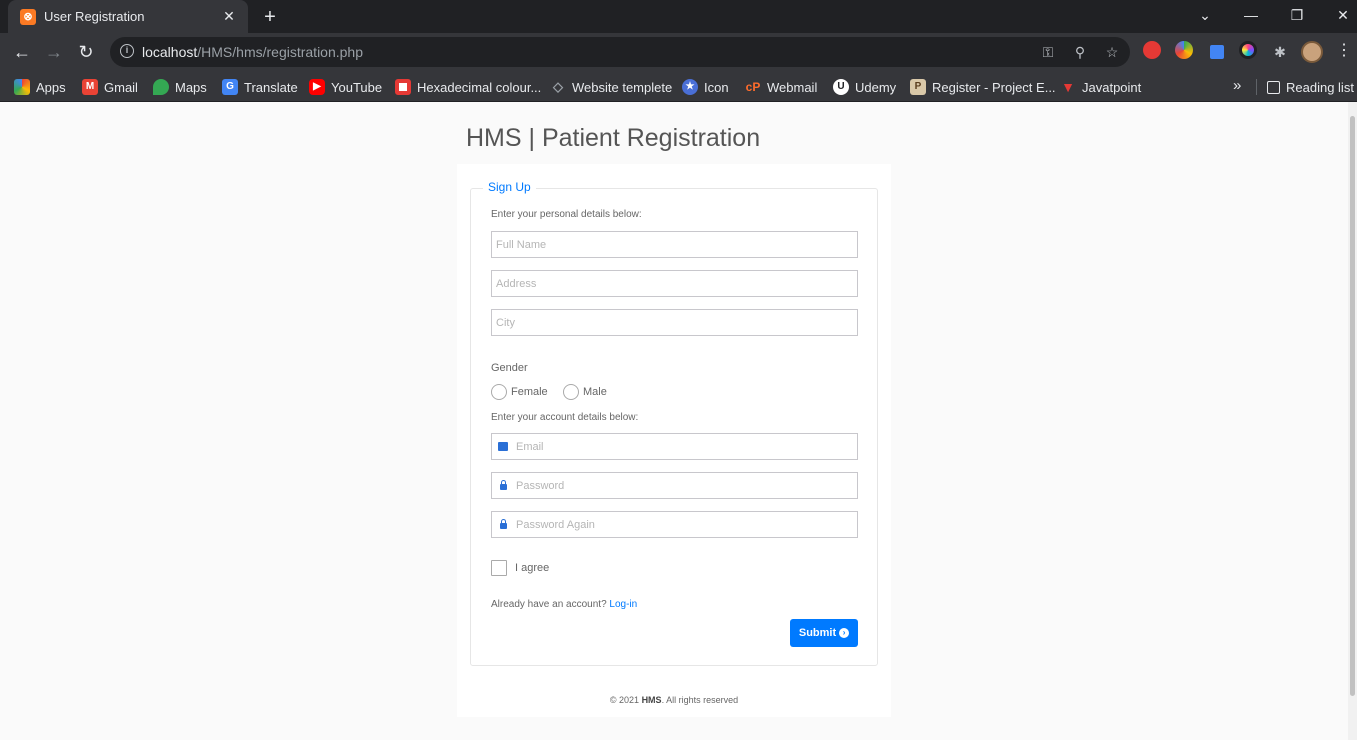 This screenshot has width=1357, height=740. What do you see at coordinates (1352, 406) in the screenshot?
I see `scrollbar-thumb` at bounding box center [1352, 406].